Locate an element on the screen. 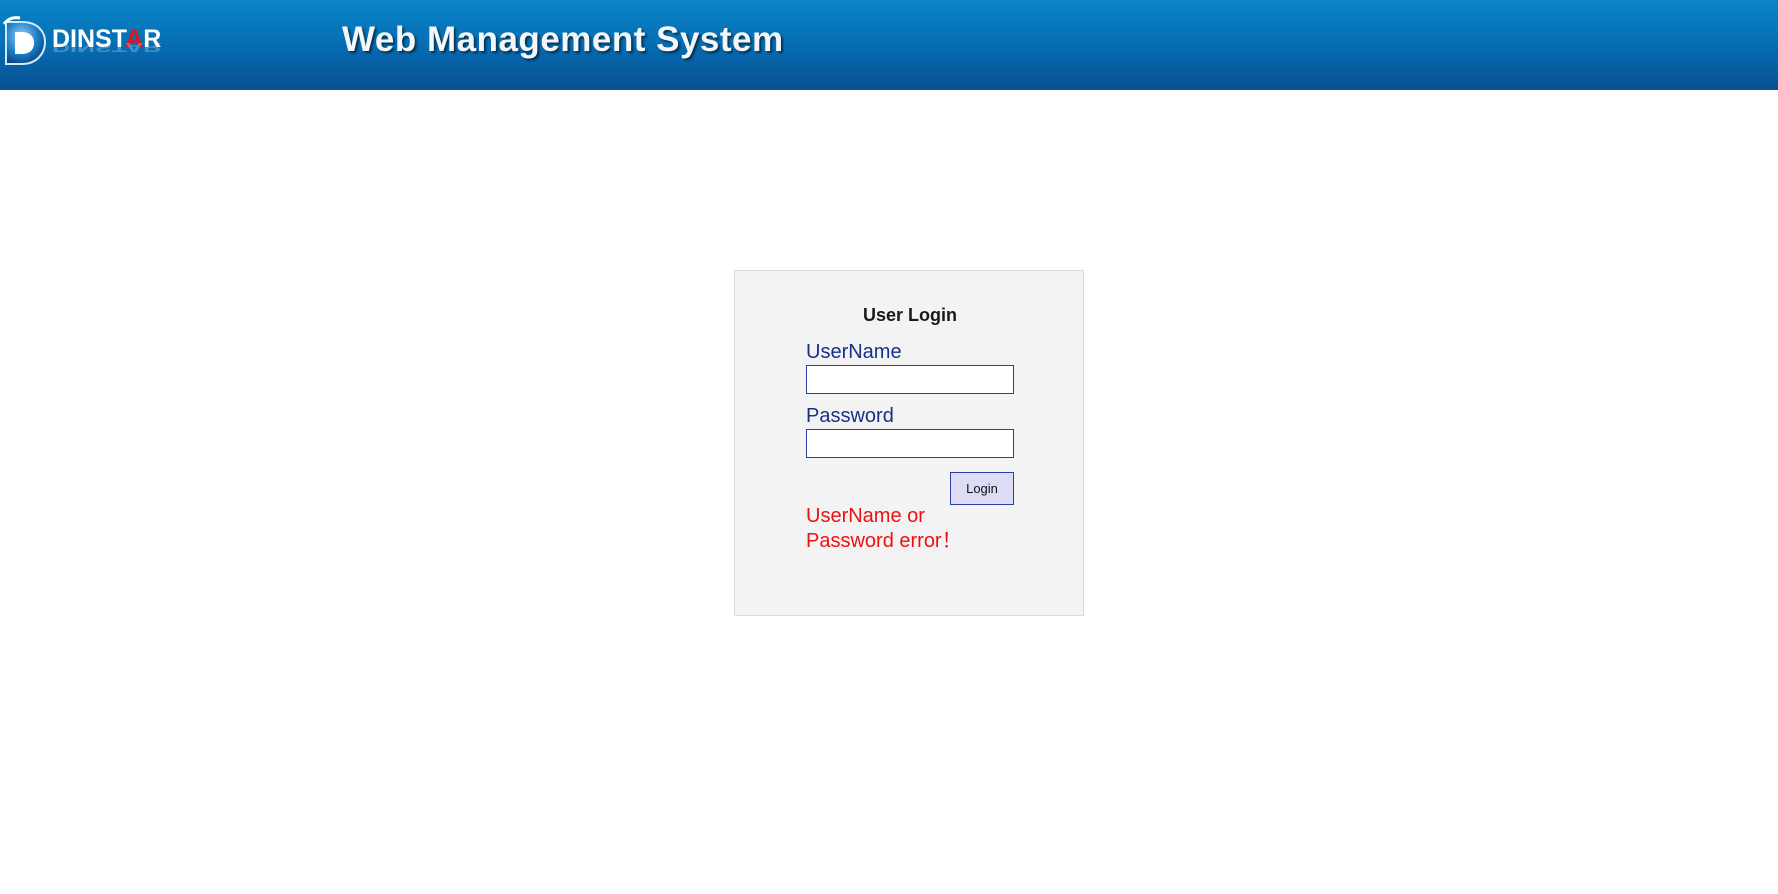 The image size is (1778, 894). password-input is located at coordinates (910, 443).